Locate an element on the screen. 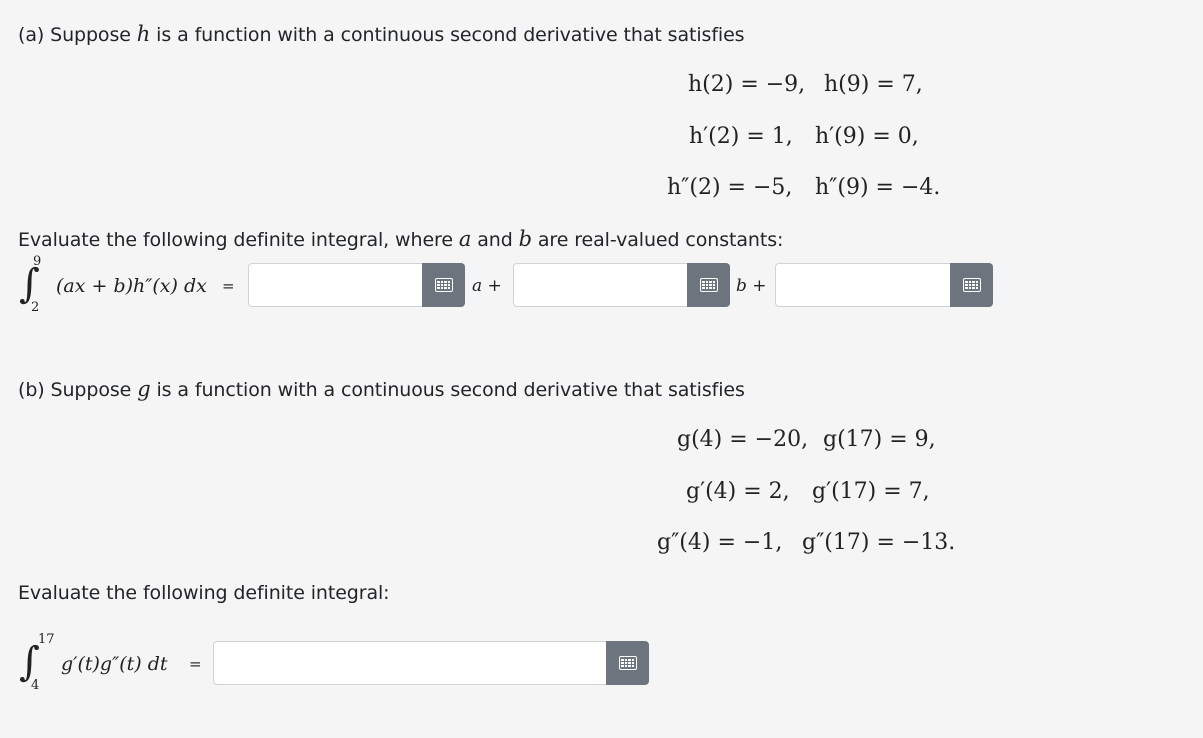 The image size is (1203, 738). a-cond-2-left: h′(2) = 1, is located at coordinates (741, 136).